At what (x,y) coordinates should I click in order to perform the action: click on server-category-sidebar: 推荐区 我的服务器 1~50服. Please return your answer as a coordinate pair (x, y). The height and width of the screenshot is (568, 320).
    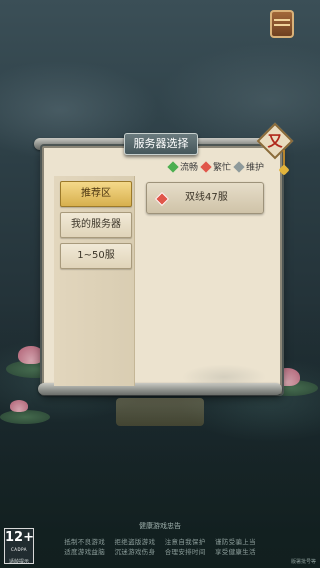
    Looking at the image, I should click on (94, 281).